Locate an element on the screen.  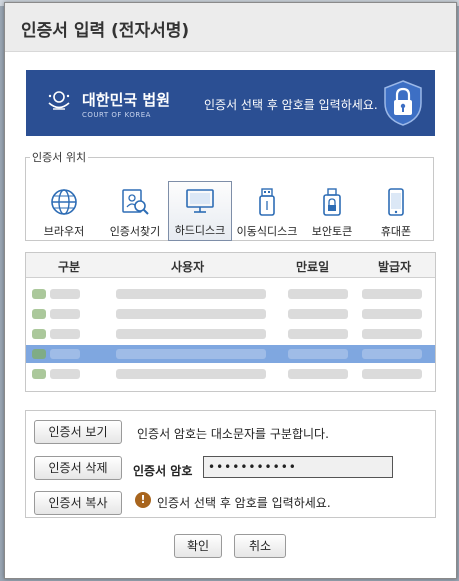
view-certificate-button: 인증서 보기 is located at coordinates (78, 432).